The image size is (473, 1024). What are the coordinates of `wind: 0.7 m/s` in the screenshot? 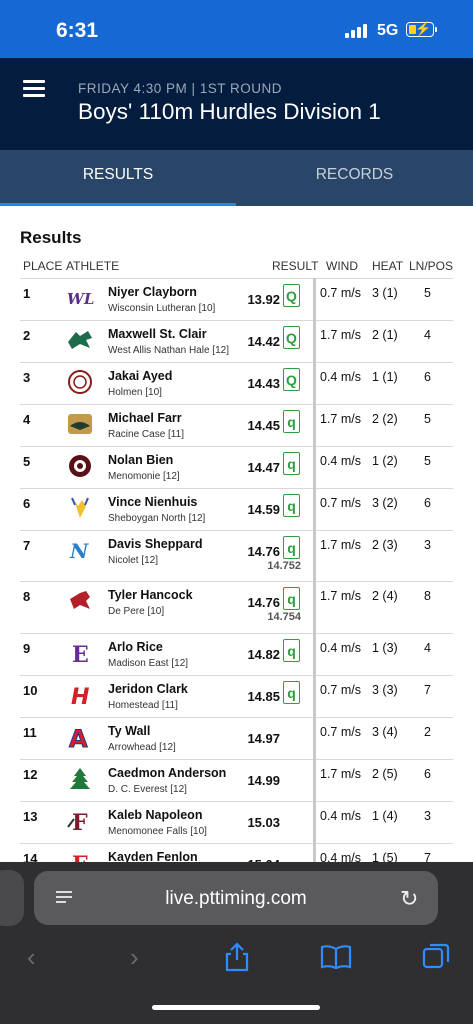 It's located at (340, 732).